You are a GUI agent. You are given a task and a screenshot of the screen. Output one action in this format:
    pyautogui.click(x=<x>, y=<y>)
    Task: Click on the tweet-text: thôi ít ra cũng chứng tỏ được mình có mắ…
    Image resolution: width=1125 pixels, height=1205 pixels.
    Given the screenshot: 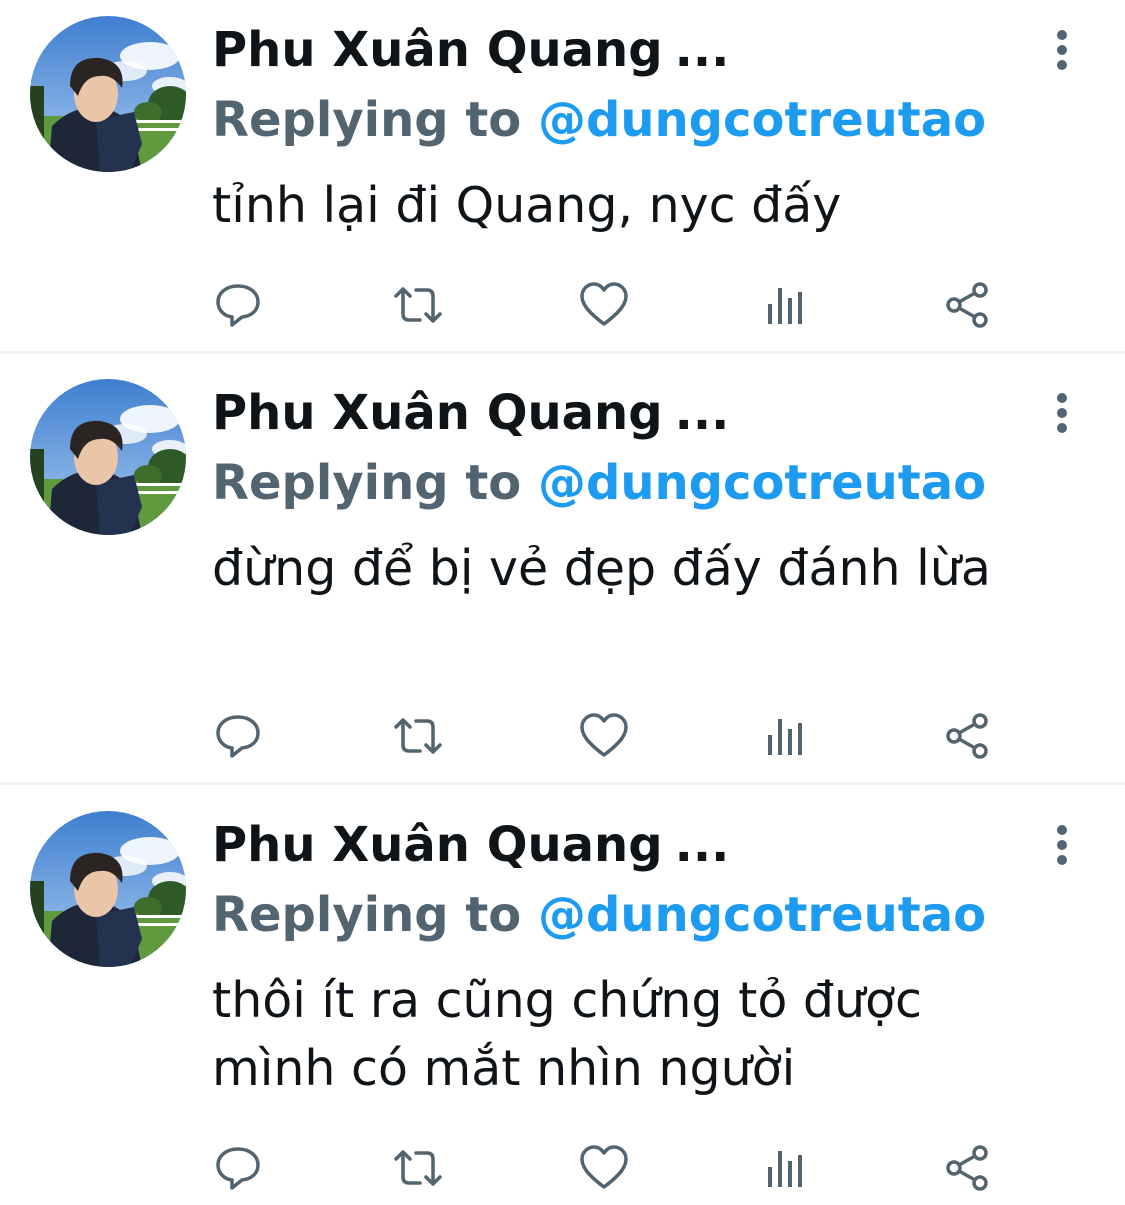 What is the action you would take?
    pyautogui.click(x=567, y=1034)
    